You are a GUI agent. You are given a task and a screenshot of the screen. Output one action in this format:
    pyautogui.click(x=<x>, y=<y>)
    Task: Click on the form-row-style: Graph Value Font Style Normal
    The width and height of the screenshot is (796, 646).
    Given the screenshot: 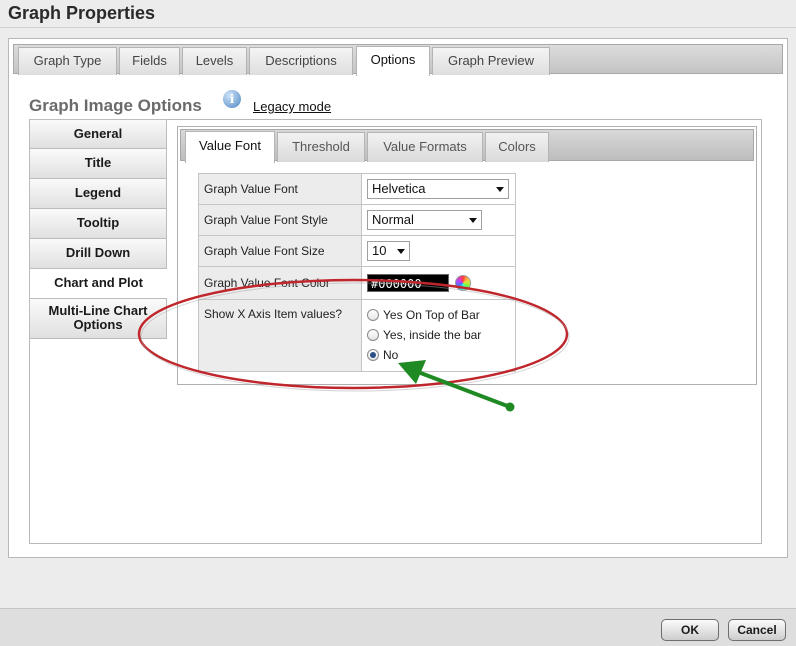 What is the action you would take?
    pyautogui.click(x=357, y=220)
    